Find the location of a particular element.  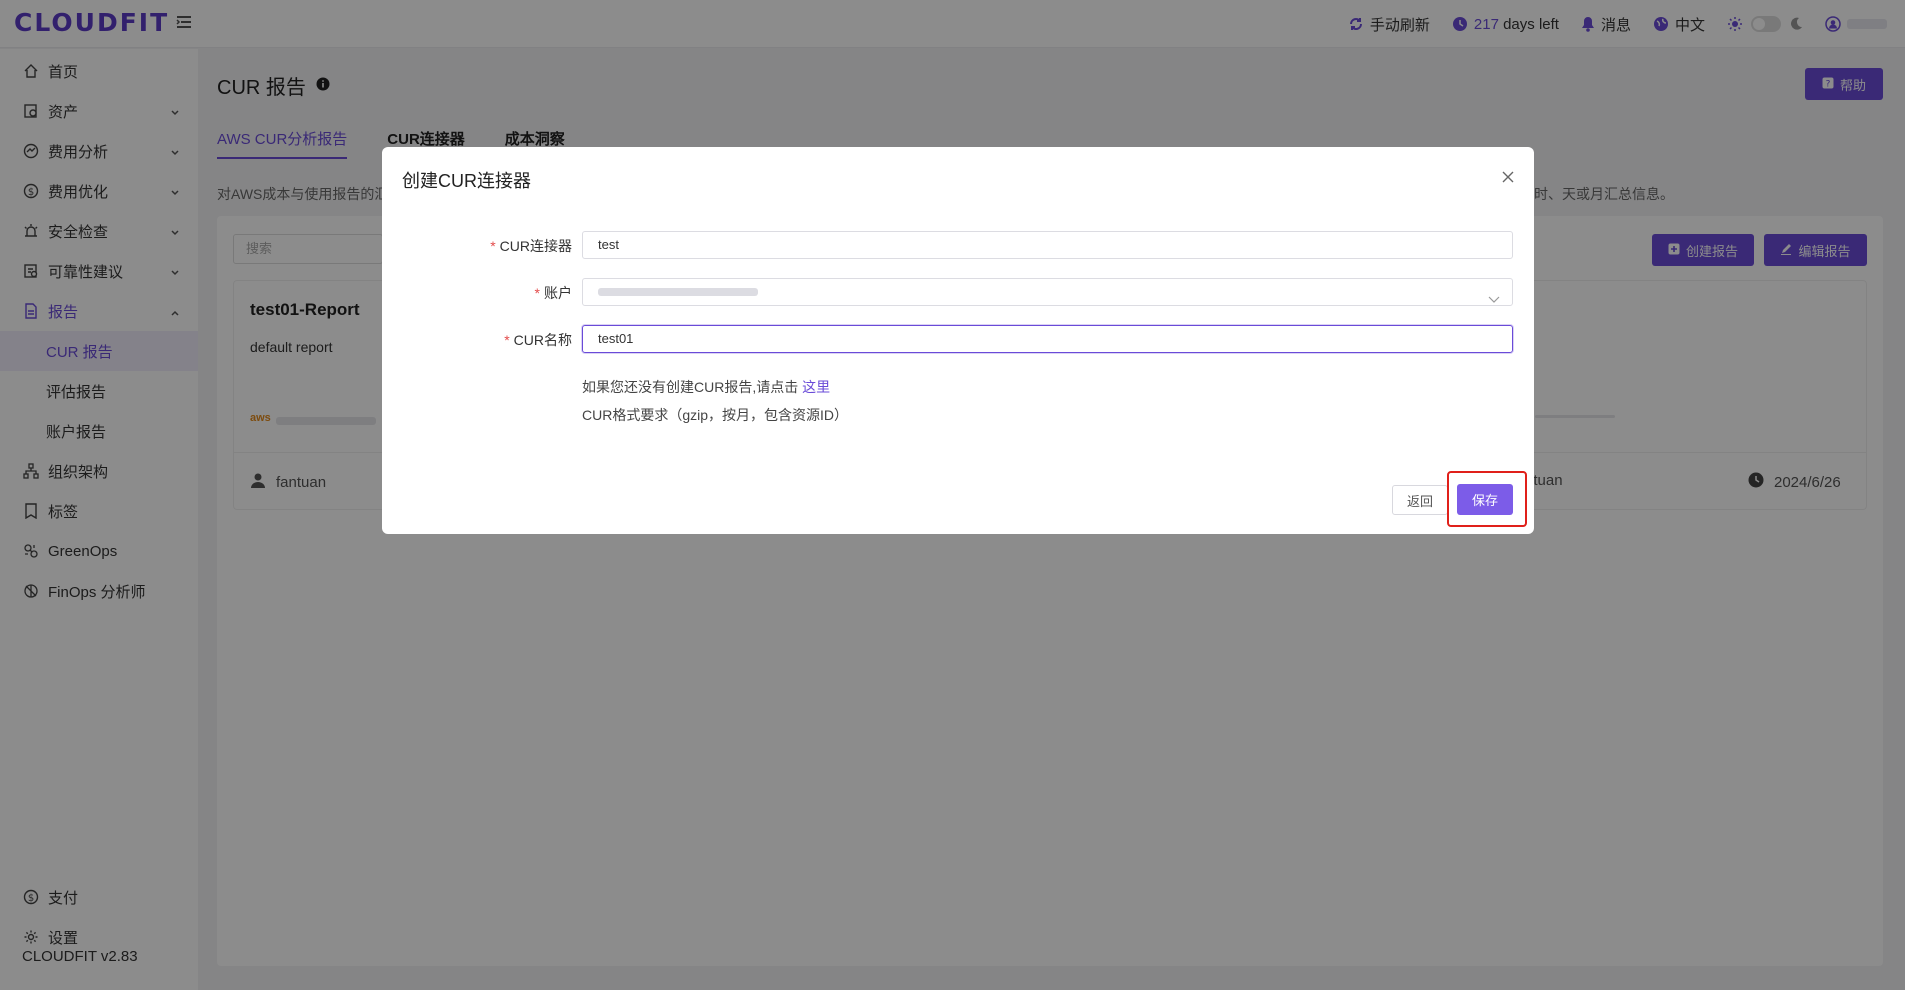

hint-text: 如果您还没有创建CUR报告,请点击 is located at coordinates (690, 387).